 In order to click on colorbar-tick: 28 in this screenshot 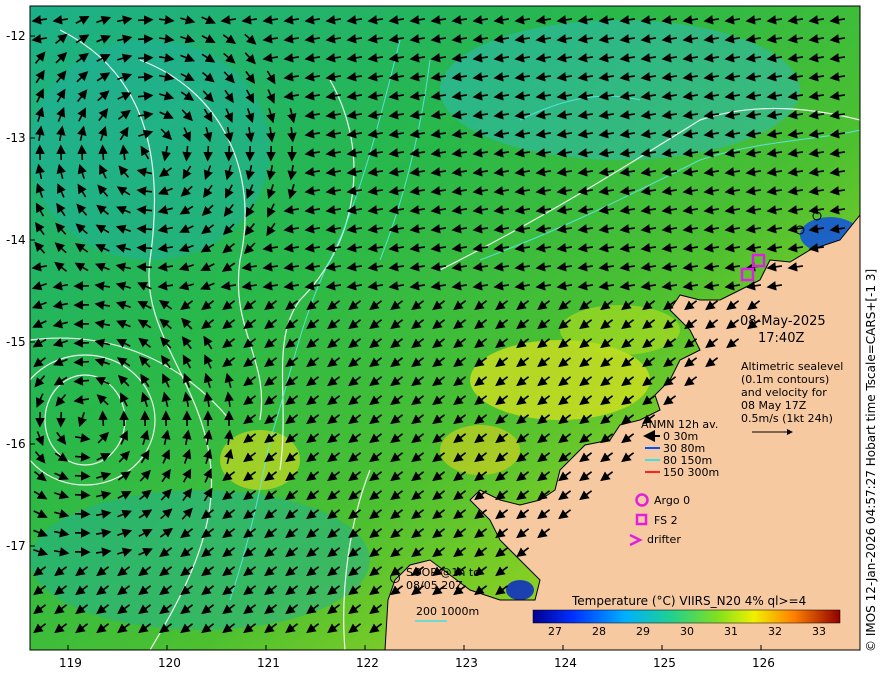, I will do `click(599, 631)`.